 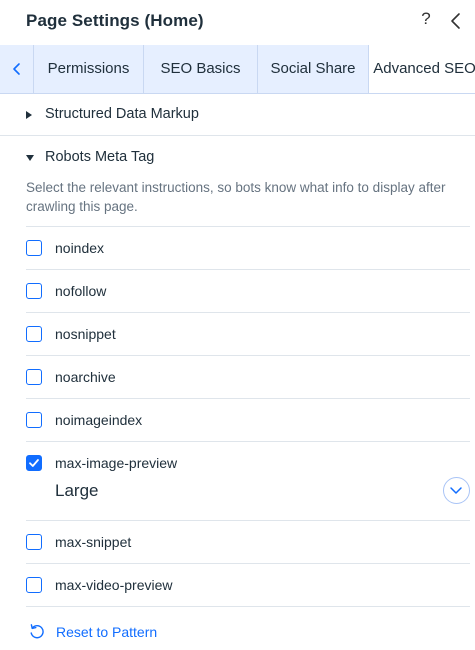 What do you see at coordinates (237, 420) in the screenshot?
I see `option-row-noimageindex: noimageindex` at bounding box center [237, 420].